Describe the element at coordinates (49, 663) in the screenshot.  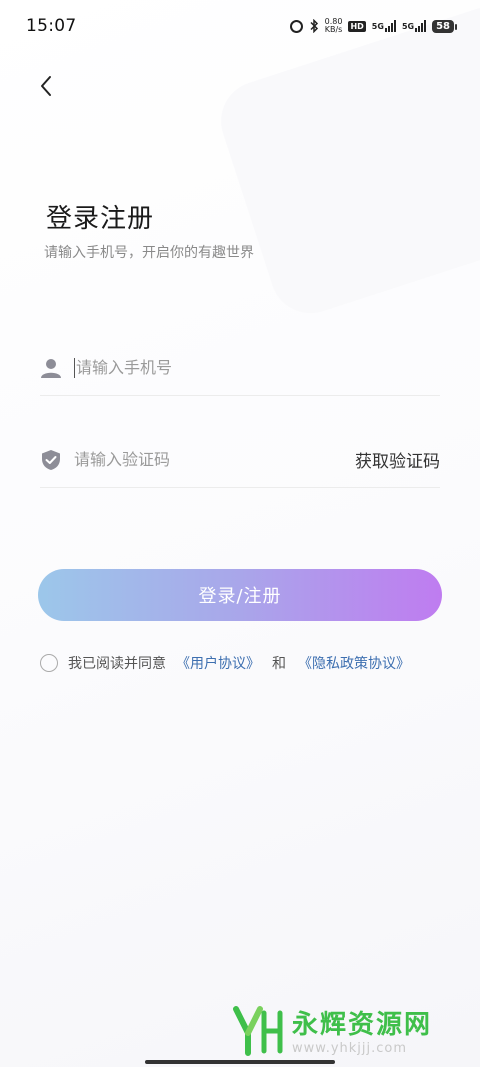
I see `agreement-checkbox` at that location.